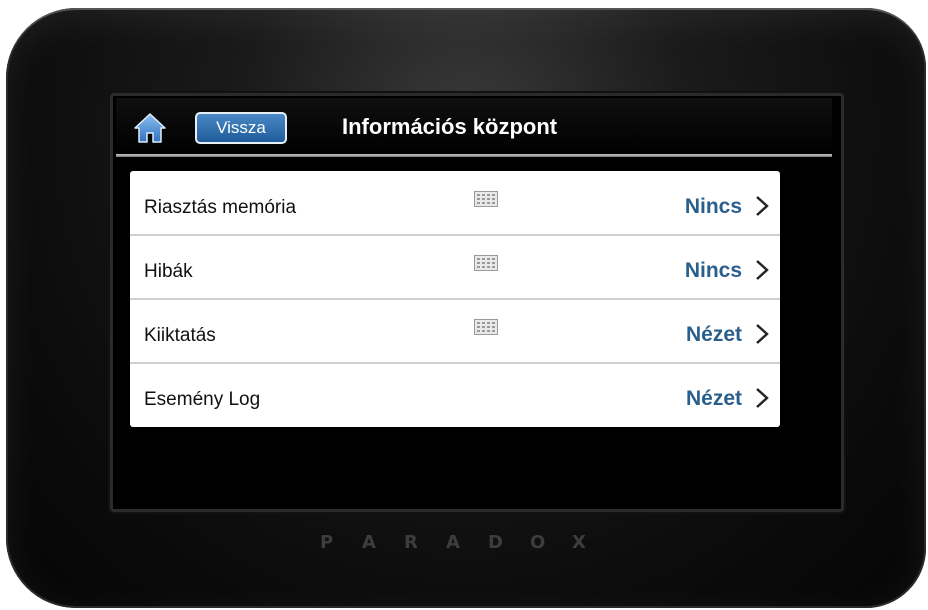 The width and height of the screenshot is (928, 610). What do you see at coordinates (220, 207) in the screenshot?
I see `list-item-label: Riasztás memória` at bounding box center [220, 207].